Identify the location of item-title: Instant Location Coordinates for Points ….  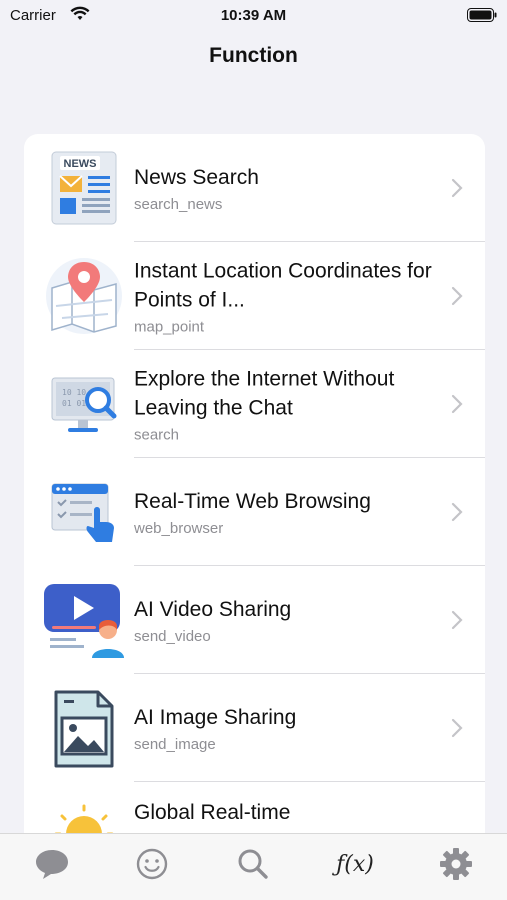
(283, 285).